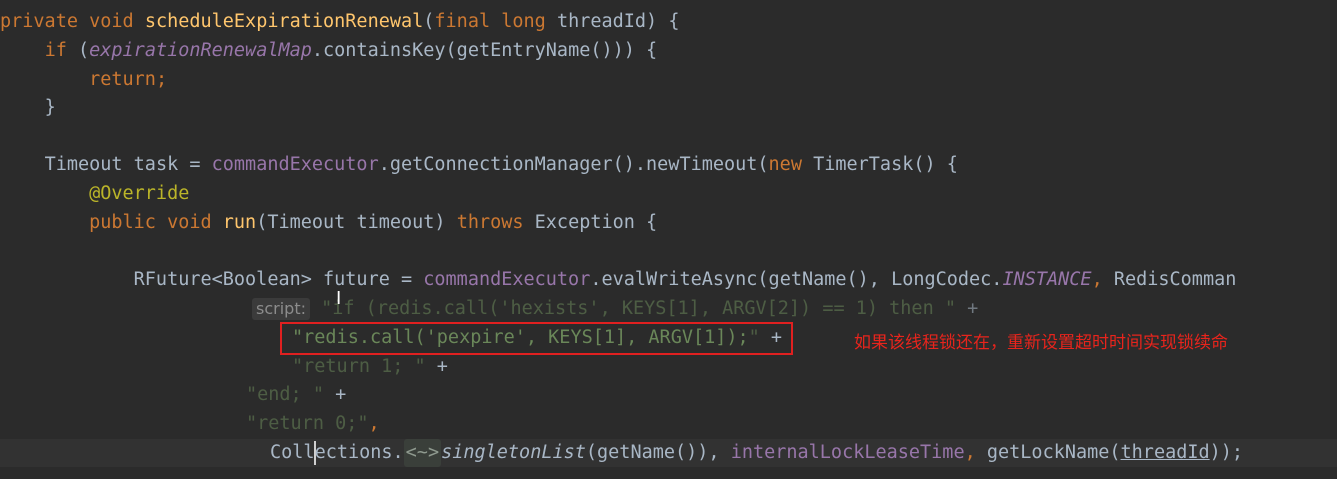  Describe the element at coordinates (484, 50) in the screenshot. I see `code-text: .containsKey(getEntryName())) {` at that location.